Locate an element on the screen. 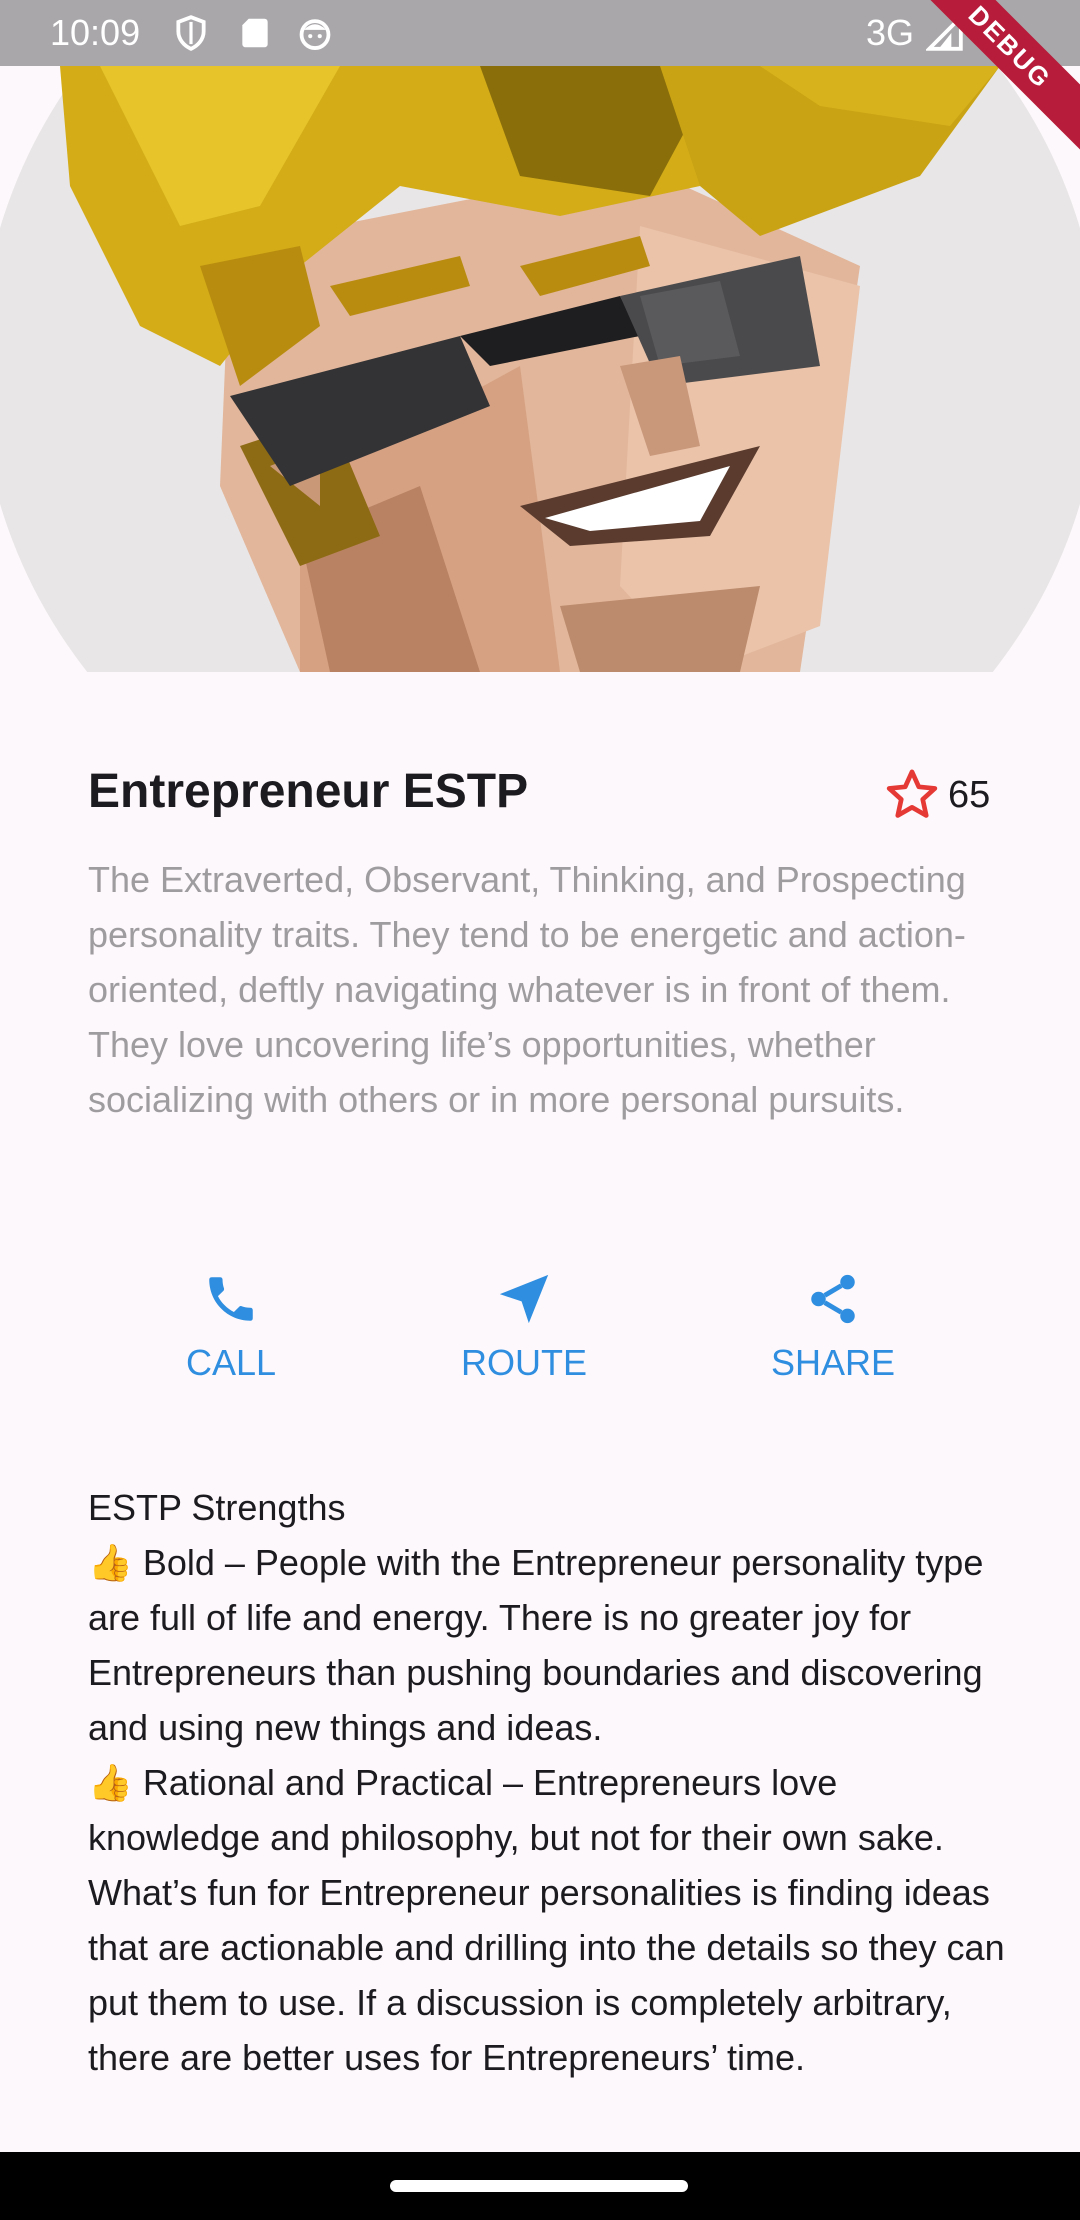 The width and height of the screenshot is (1080, 2220). share-button: SHARE is located at coordinates (833, 1327).